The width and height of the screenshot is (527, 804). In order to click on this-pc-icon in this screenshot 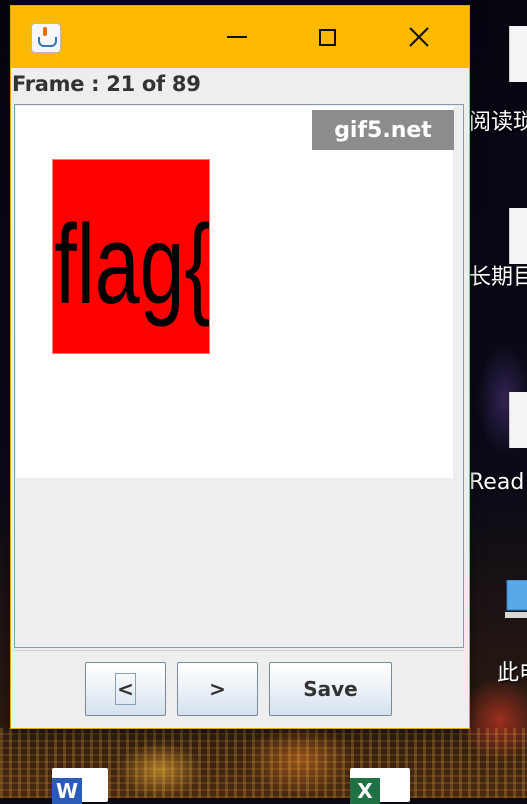, I will do `click(516, 601)`.